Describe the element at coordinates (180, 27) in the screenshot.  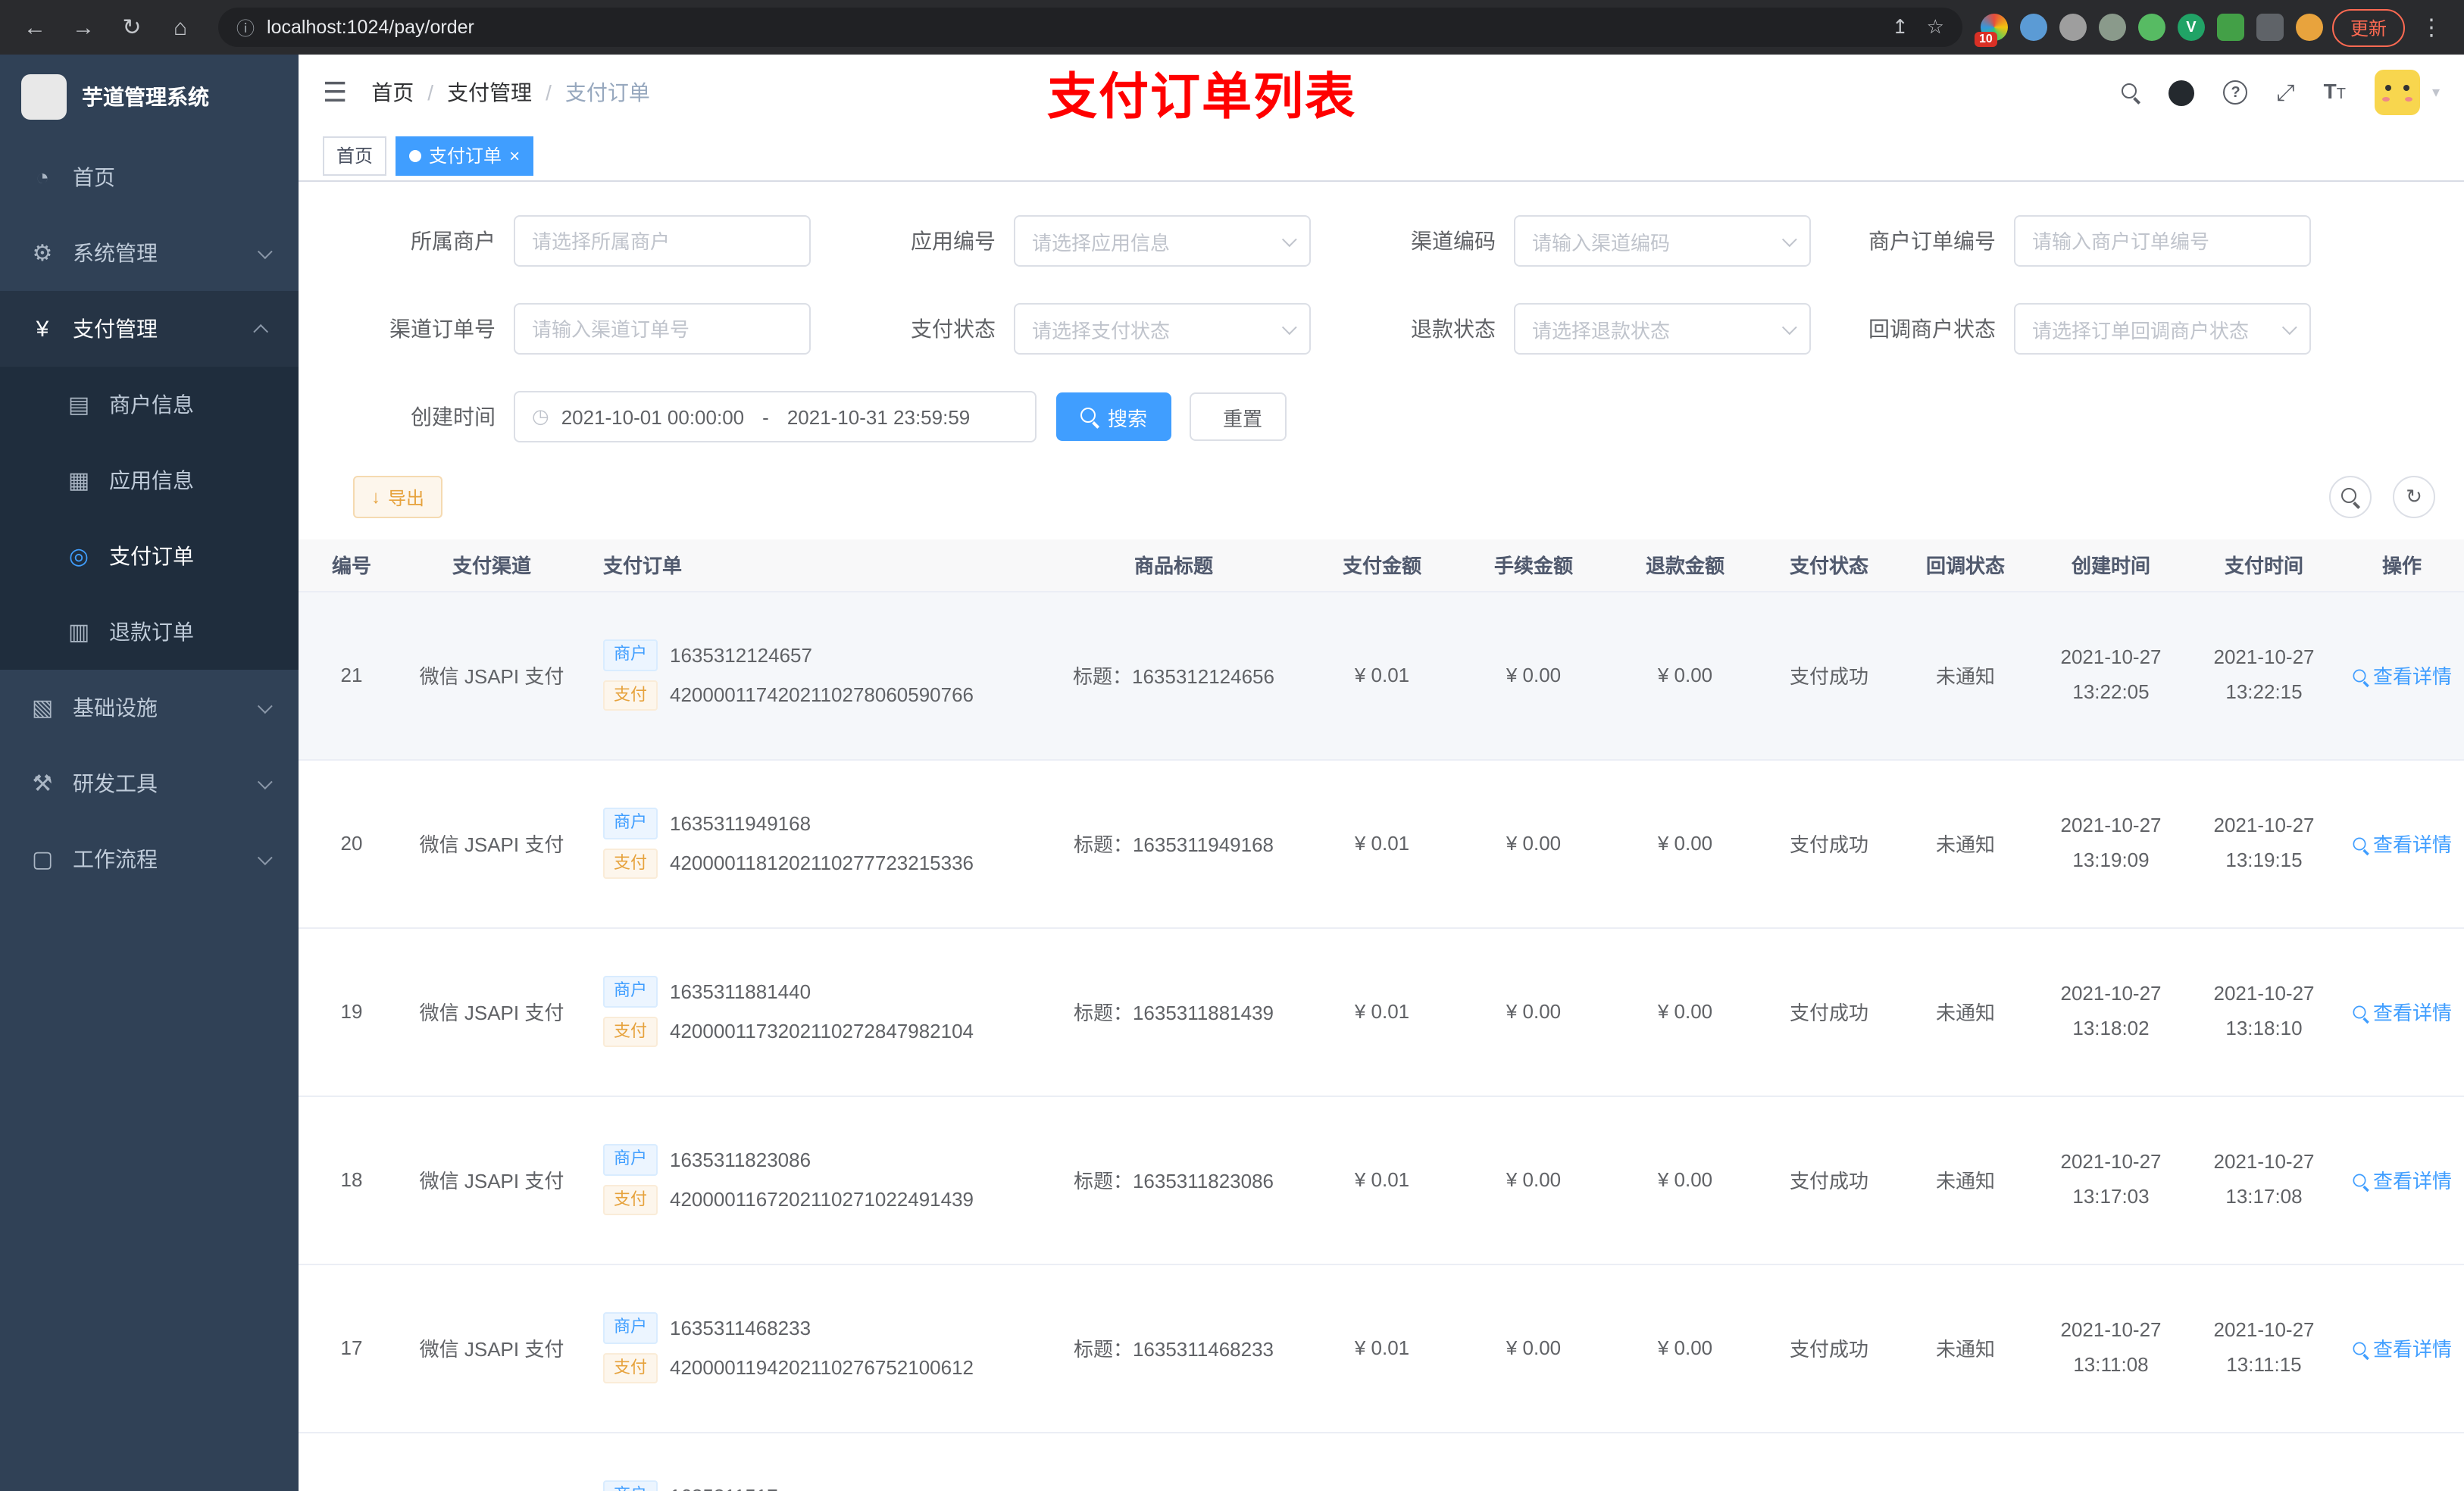
I see `browser-home-icon: ⌂` at that location.